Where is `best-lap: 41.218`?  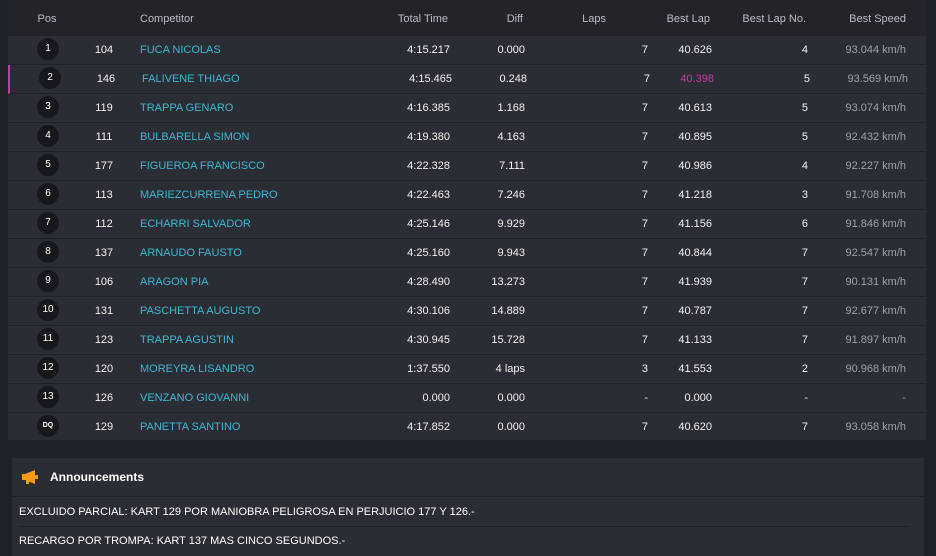
best-lap: 41.218 is located at coordinates (695, 195).